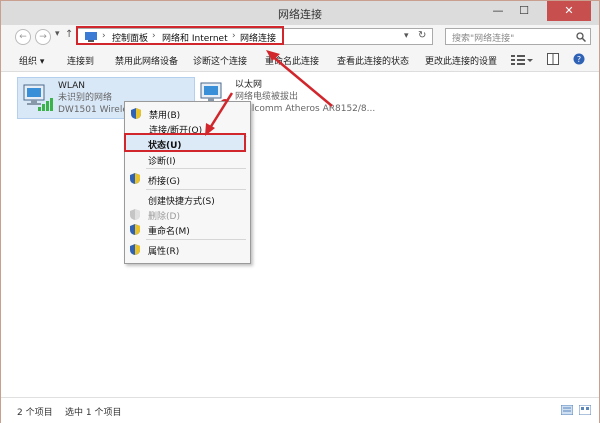 Image resolution: width=600 pixels, height=423 pixels. I want to click on address-bar: › 控制面板 › 网络和 Internet › 网络连接 ▾ ↻, so click(254, 35).